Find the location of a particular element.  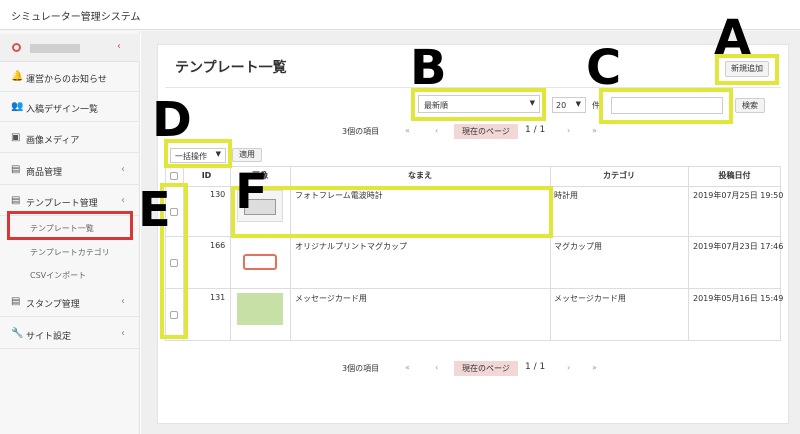

mug-cup-thumbnail is located at coordinates (260, 260).